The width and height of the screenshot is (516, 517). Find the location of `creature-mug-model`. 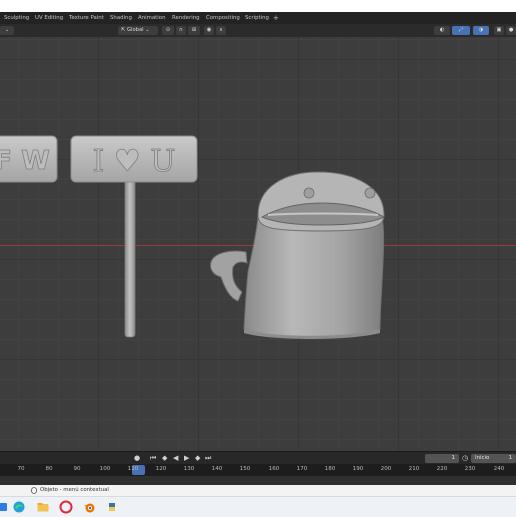

creature-mug-model is located at coordinates (298, 255).